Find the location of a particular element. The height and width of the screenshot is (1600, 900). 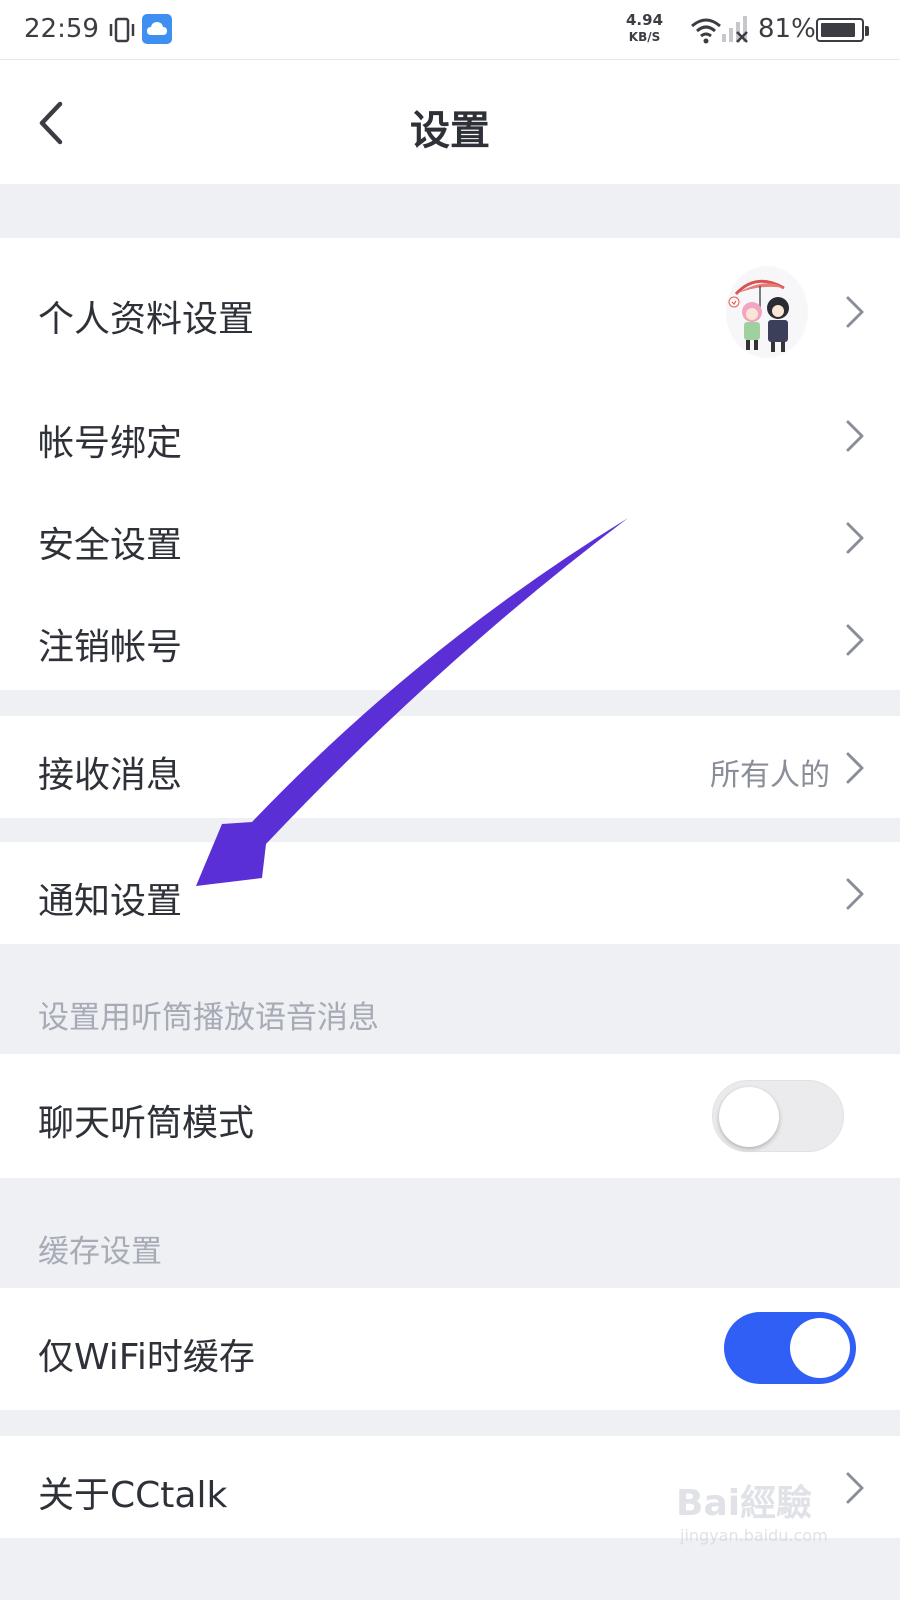

earpiece-mode-label: 聊天听筒模式 is located at coordinates (146, 1123).